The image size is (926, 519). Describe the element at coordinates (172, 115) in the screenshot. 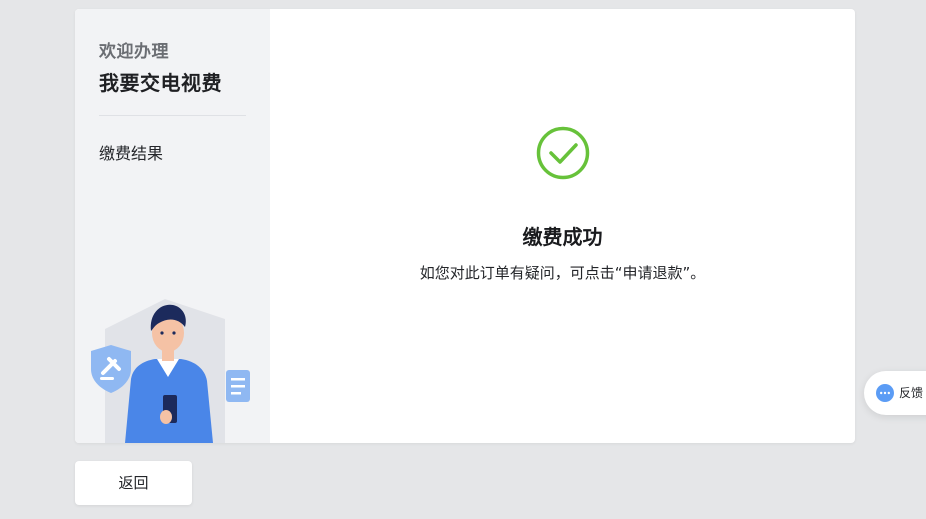

I see `sidebar-divider` at that location.